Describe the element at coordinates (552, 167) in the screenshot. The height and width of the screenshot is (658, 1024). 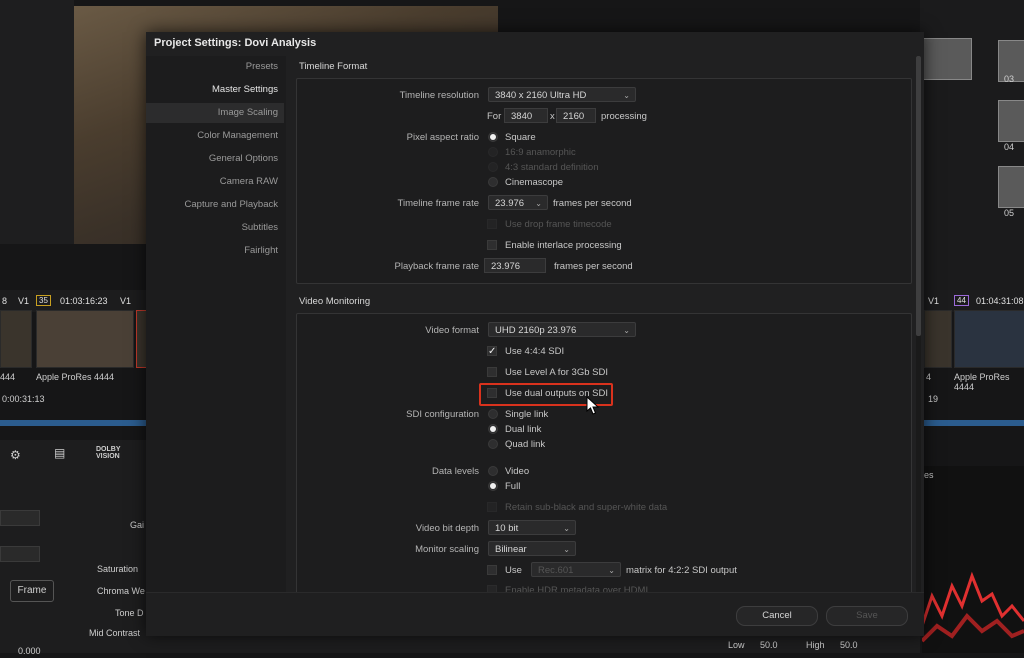
I see `option-standard-def: 4:3 standard definition` at that location.